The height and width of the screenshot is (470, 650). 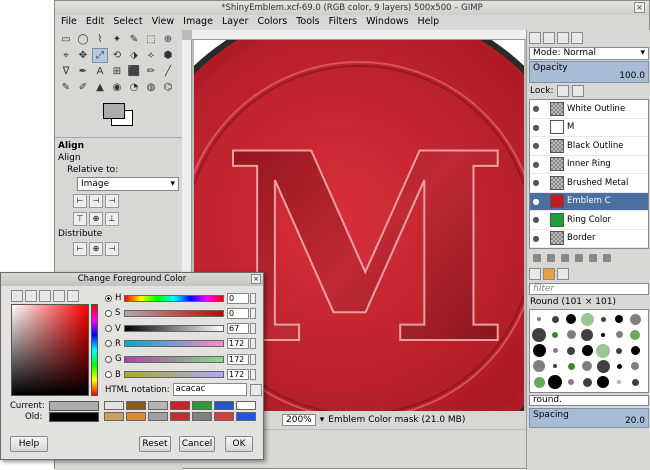 I want to click on color-picker-area, so click(x=50, y=350).